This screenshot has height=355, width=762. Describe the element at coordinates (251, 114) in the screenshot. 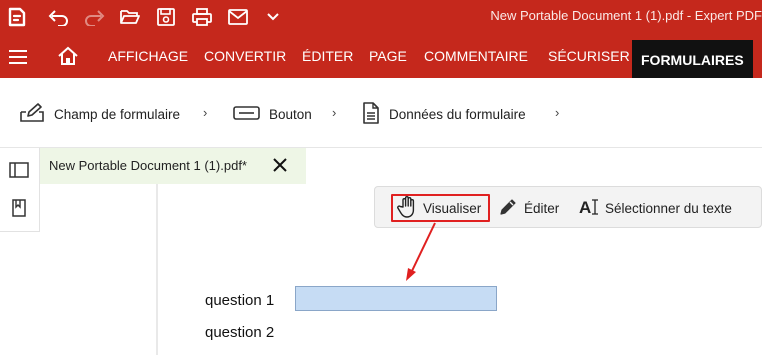

I see `button-icon` at that location.